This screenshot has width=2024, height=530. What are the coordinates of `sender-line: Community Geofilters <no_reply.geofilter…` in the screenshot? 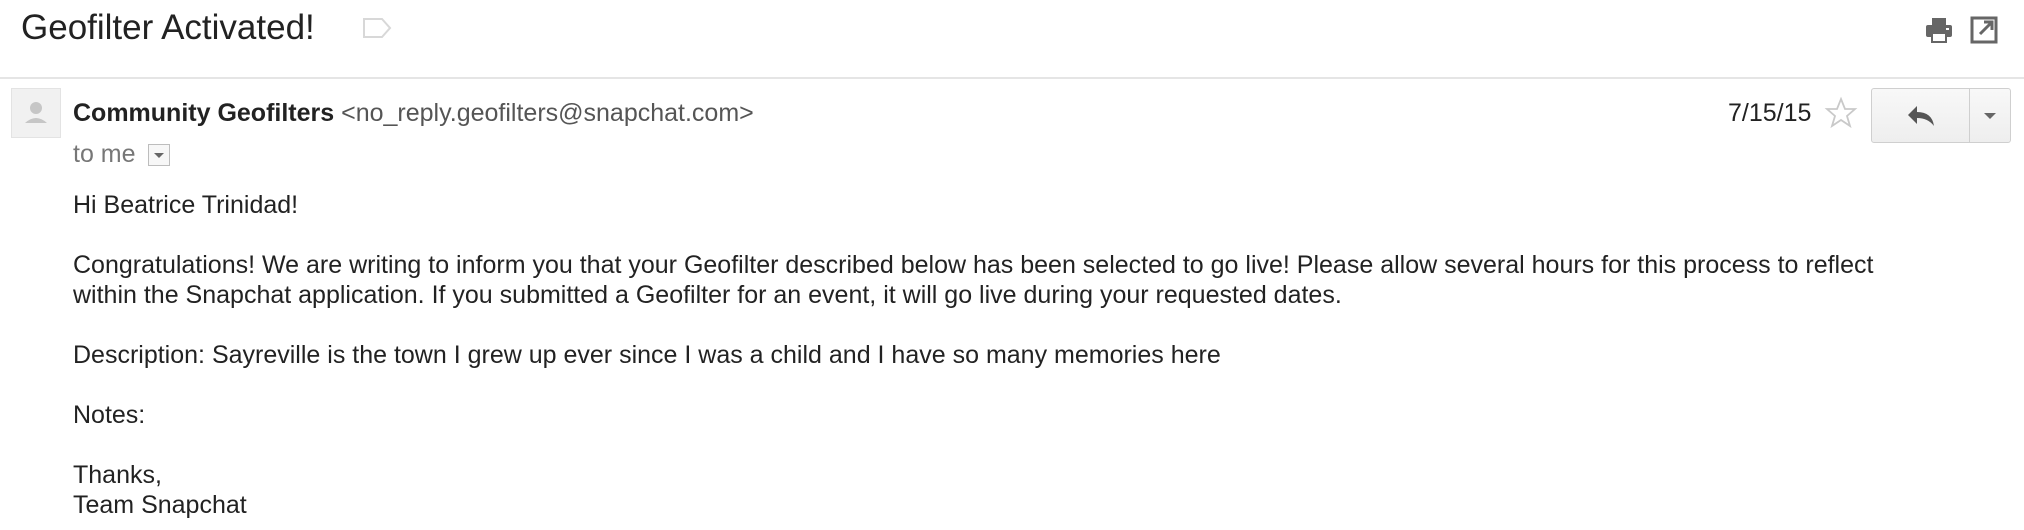 It's located at (413, 113).